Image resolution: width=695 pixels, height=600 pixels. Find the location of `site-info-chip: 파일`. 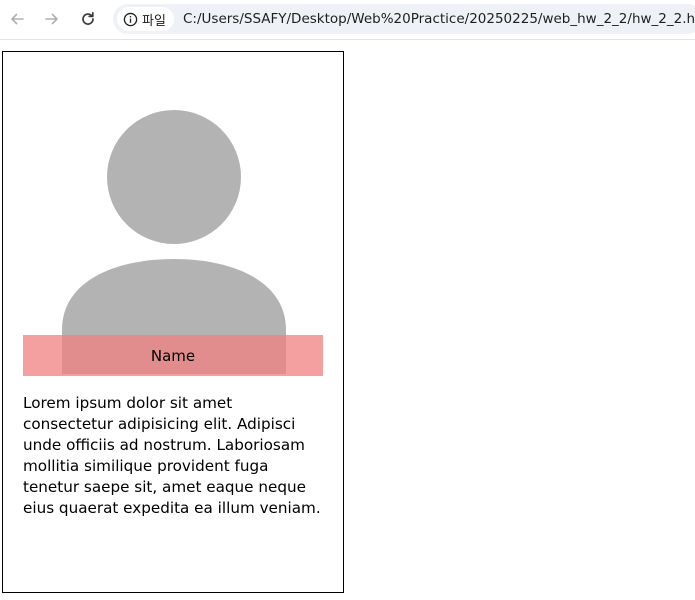

site-info-chip: 파일 is located at coordinates (145, 19).